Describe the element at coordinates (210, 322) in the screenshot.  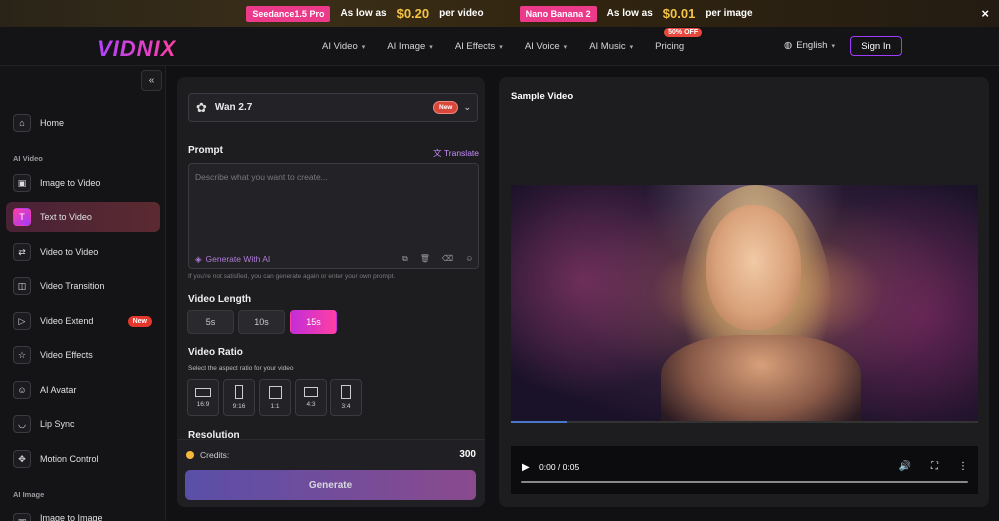
I see `length-option-5s: 5s` at that location.